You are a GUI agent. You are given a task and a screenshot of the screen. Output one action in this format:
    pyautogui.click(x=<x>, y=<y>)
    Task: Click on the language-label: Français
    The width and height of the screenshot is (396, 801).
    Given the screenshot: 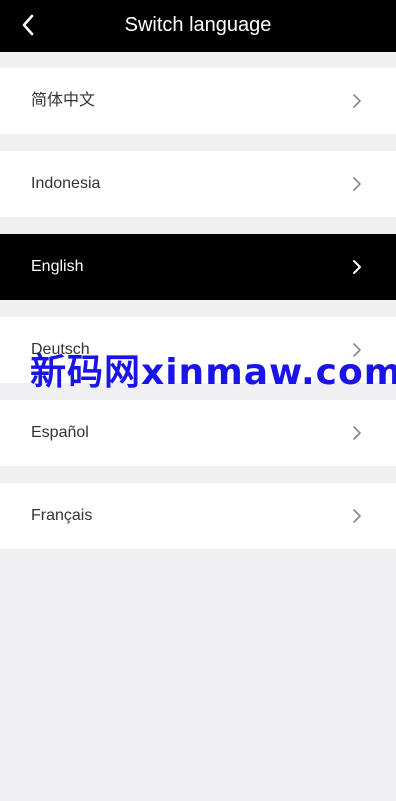 What is the action you would take?
    pyautogui.click(x=62, y=515)
    